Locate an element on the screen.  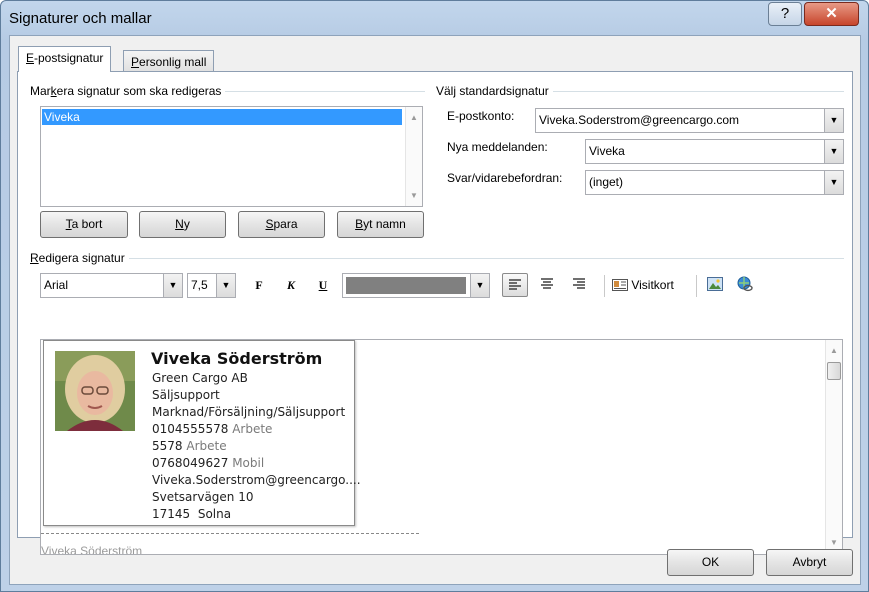
replies-select: (inget) ▼ is located at coordinates (714, 182).